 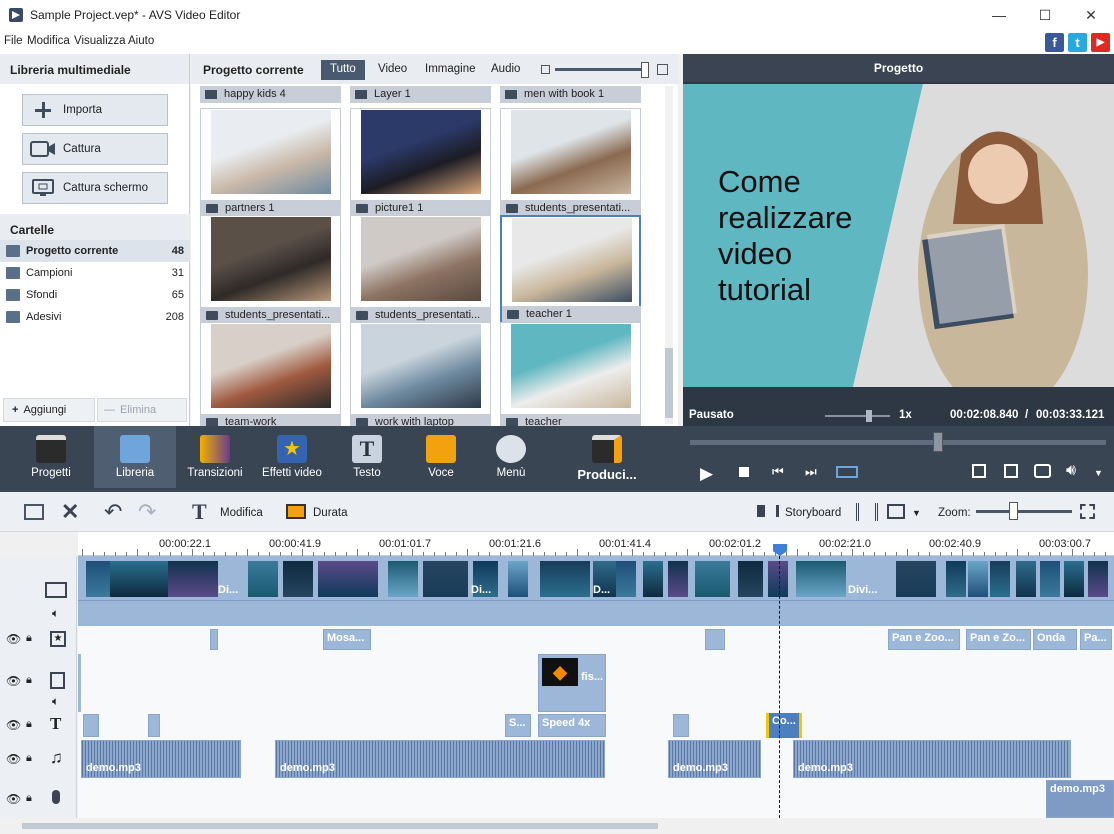 What do you see at coordinates (95, 251) in the screenshot?
I see `folder-current-project: Progetto corrente 48` at bounding box center [95, 251].